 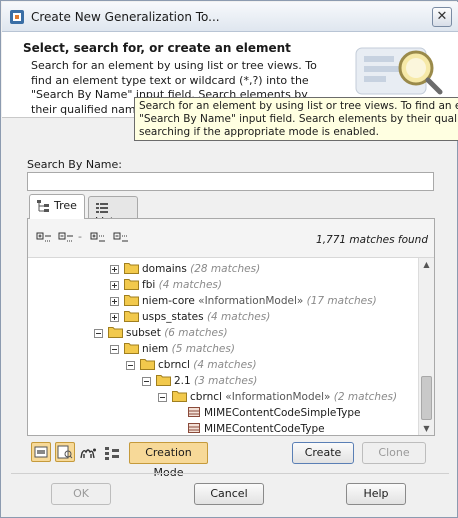 What do you see at coordinates (426, 346) in the screenshot?
I see `vertical-scrollbar: ▲ ▼` at bounding box center [426, 346].